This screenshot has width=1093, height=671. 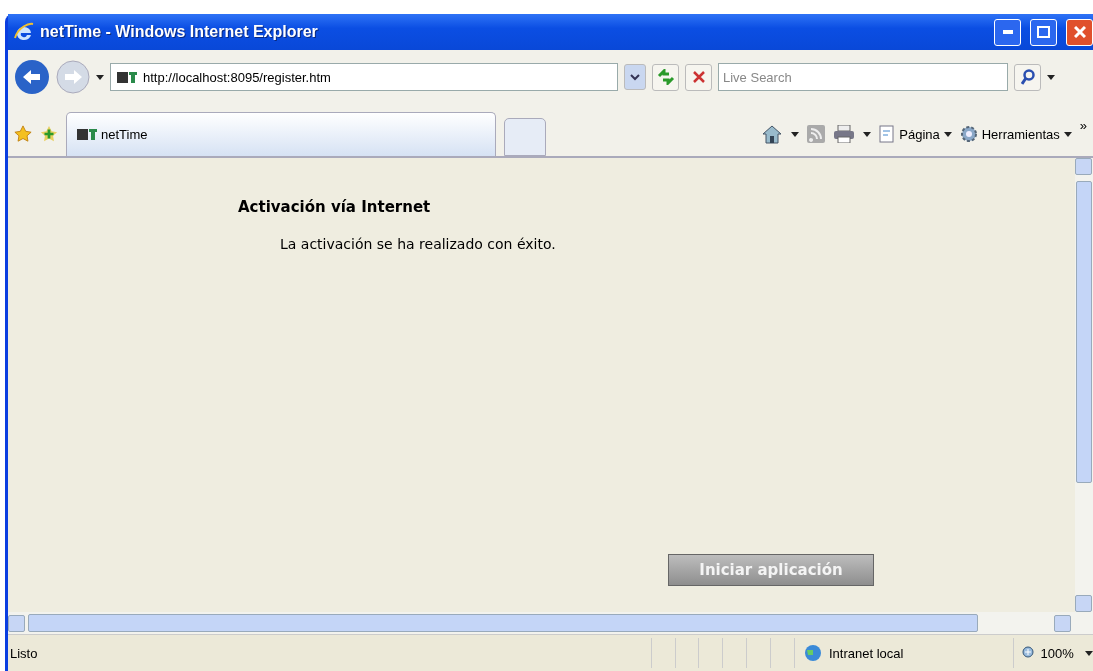 What do you see at coordinates (968, 134) in the screenshot?
I see `gear-icon` at bounding box center [968, 134].